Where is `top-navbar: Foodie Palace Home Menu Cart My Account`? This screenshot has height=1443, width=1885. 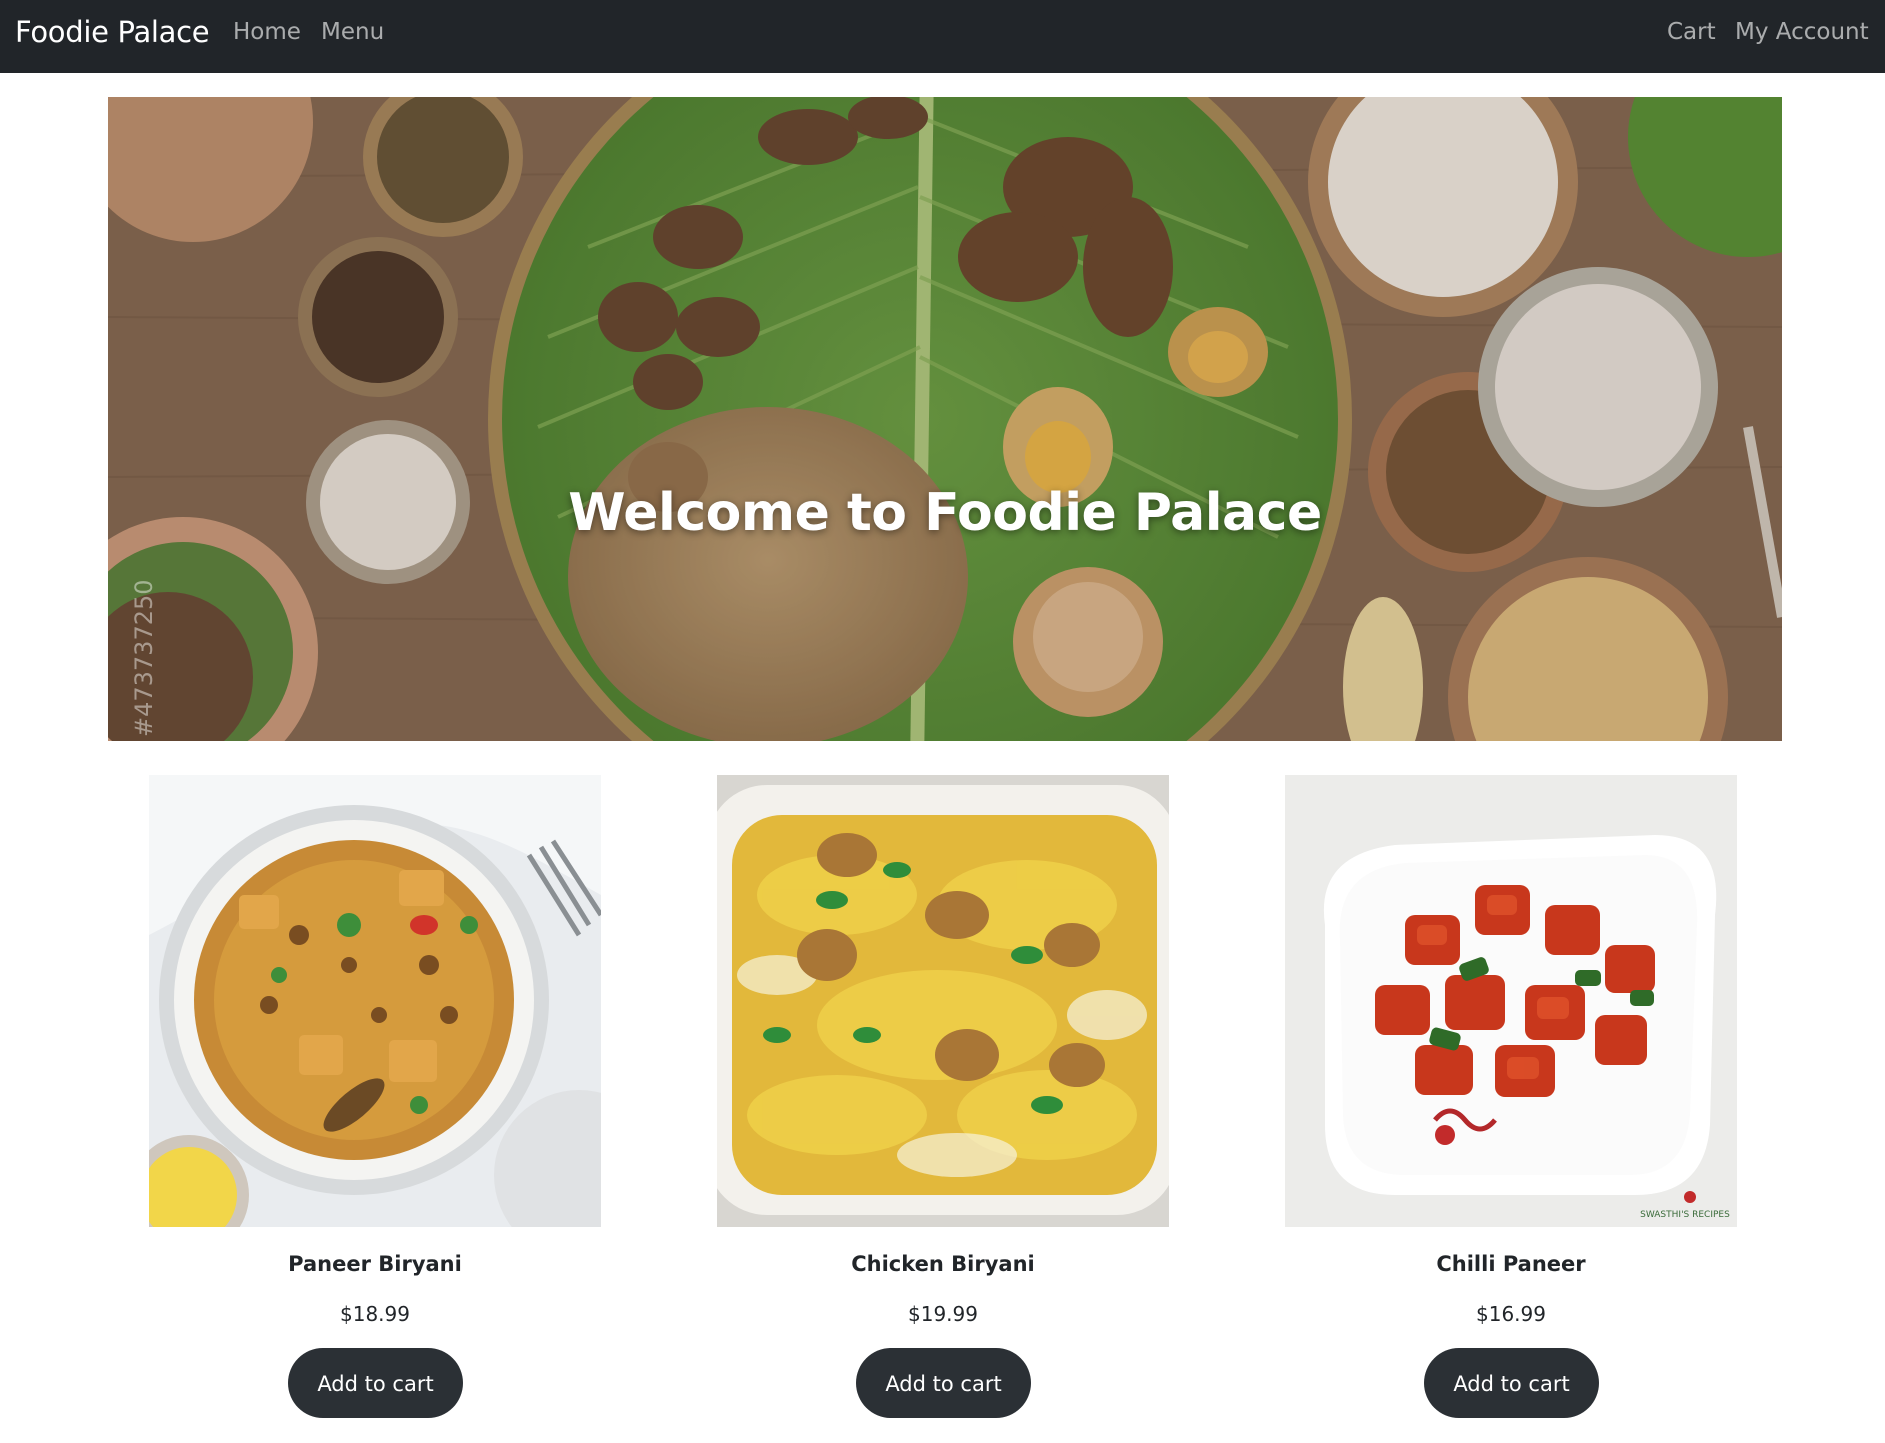 top-navbar: Foodie Palace Home Menu Cart My Account is located at coordinates (942, 36).